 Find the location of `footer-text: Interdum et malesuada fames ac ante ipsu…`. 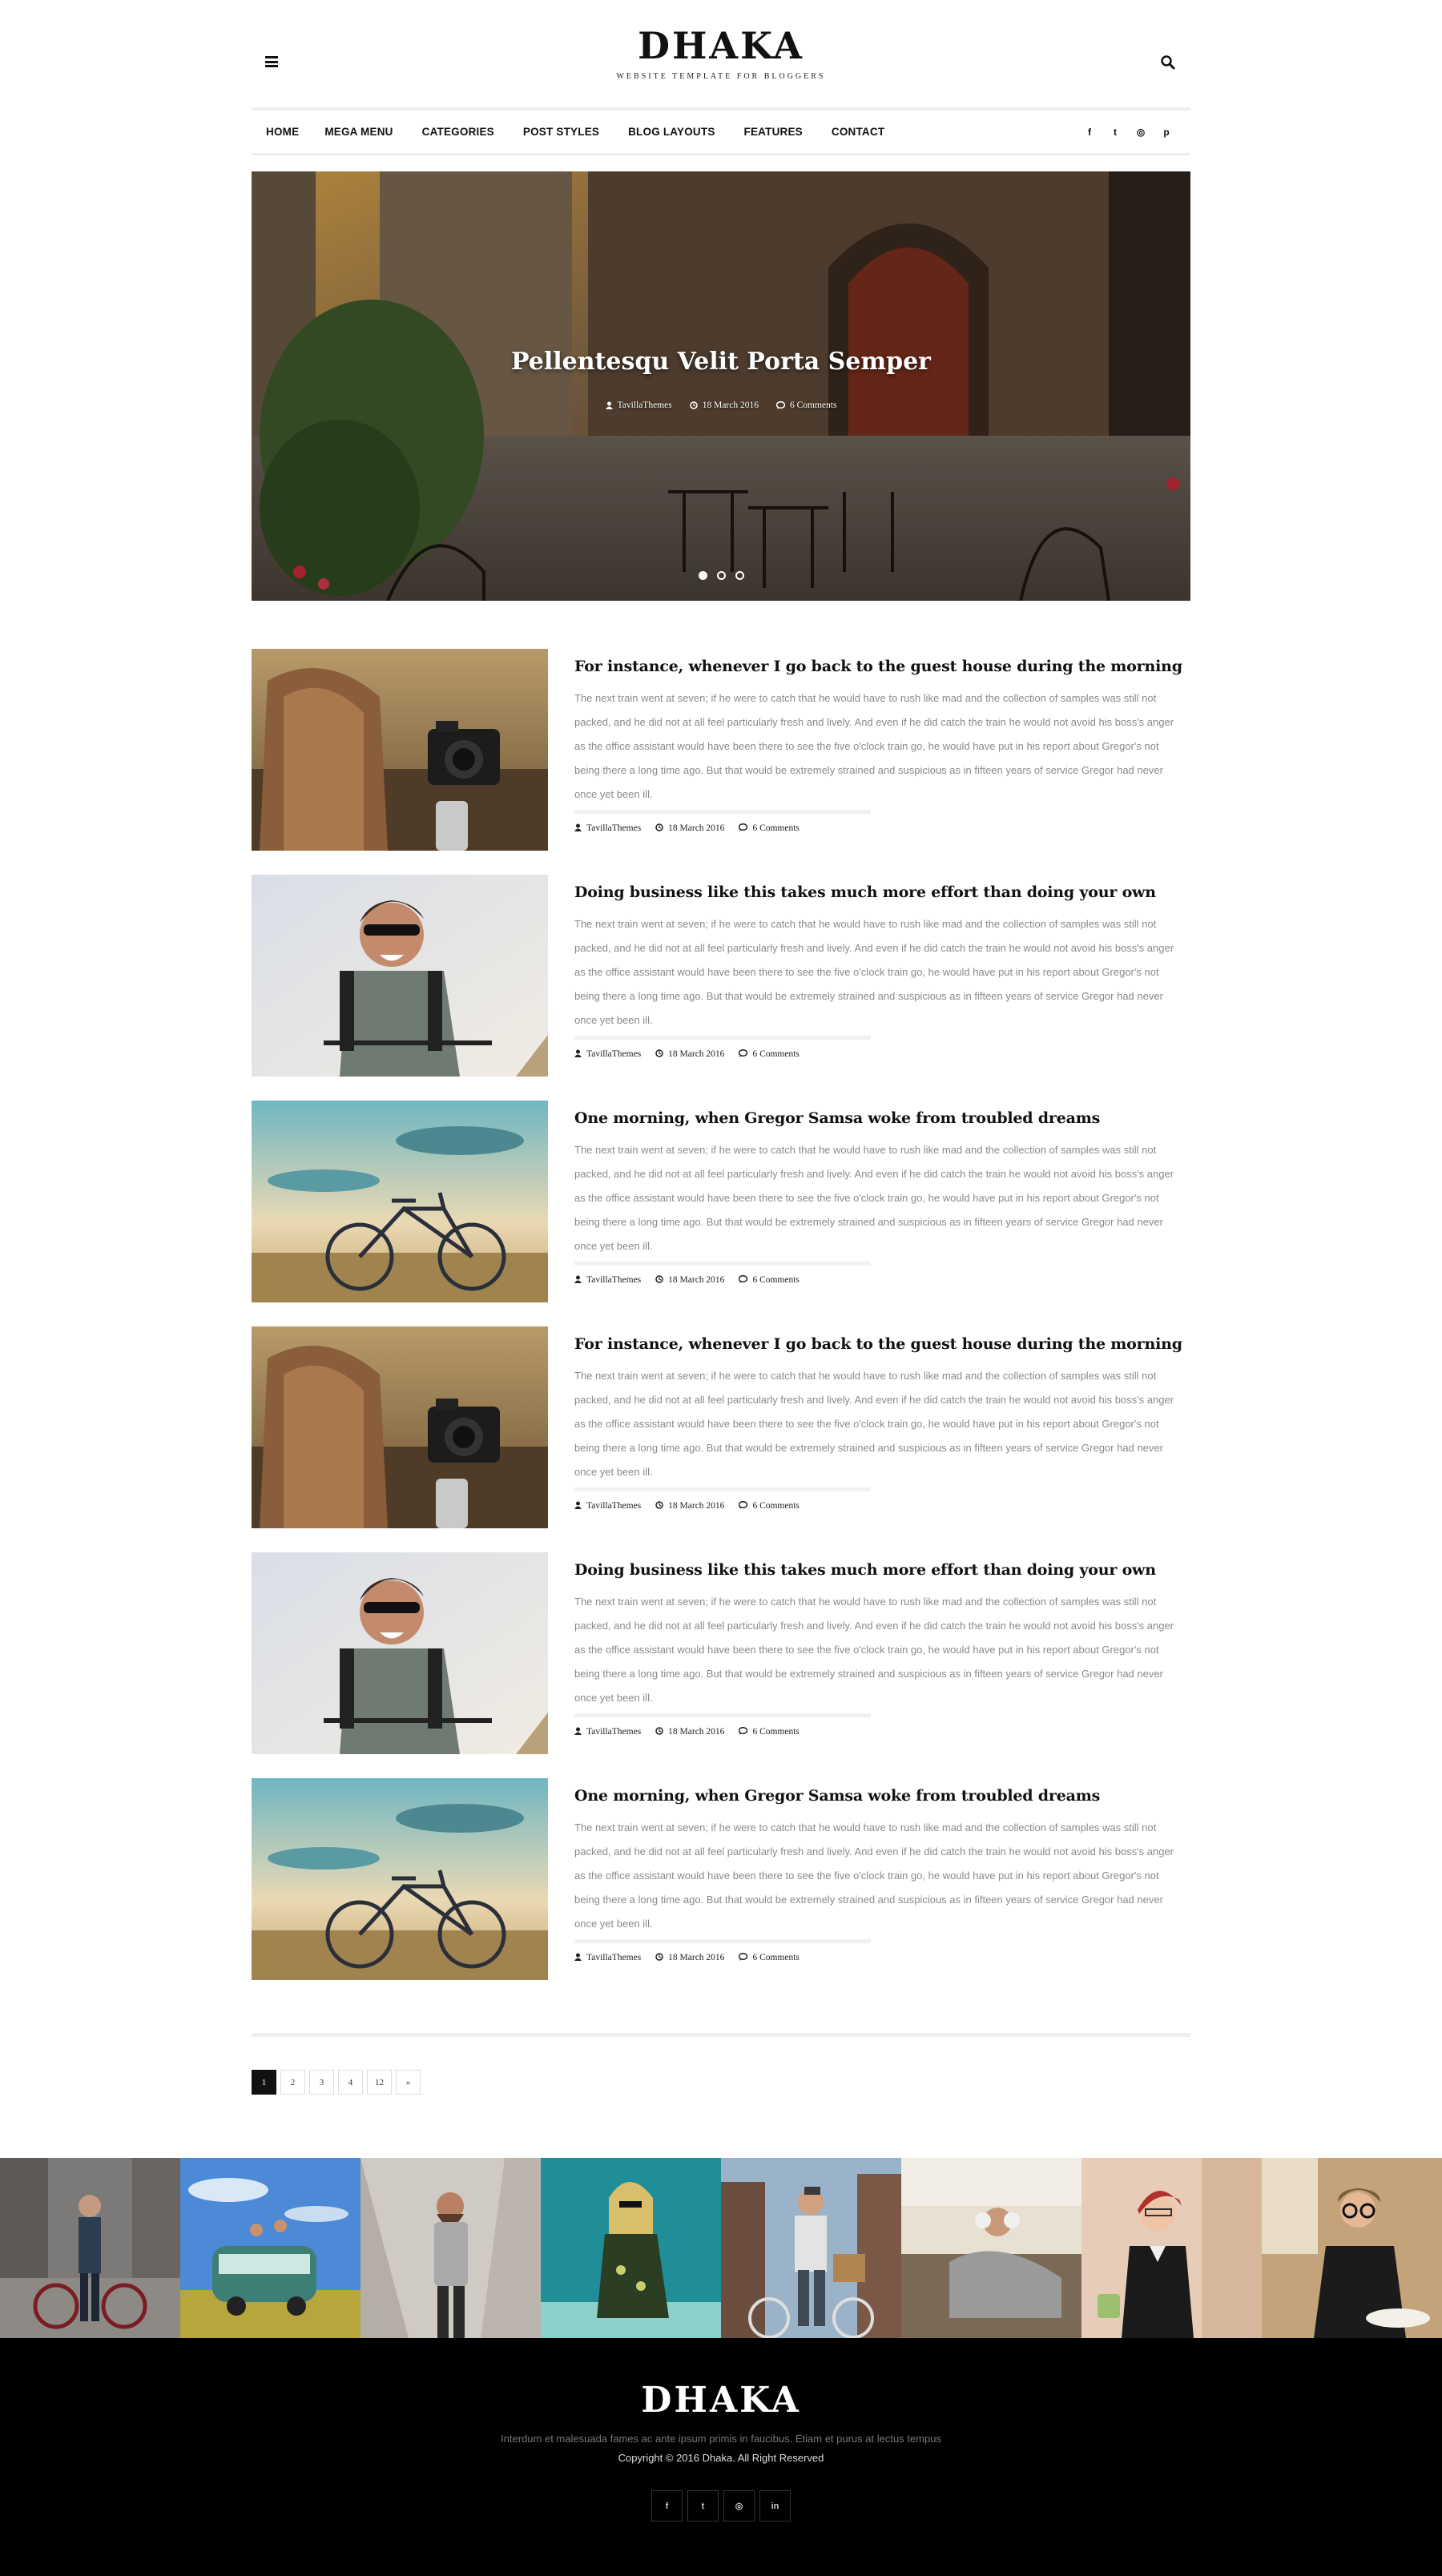

footer-text: Interdum et malesuada fames ac ante ipsu… is located at coordinates (721, 2448).